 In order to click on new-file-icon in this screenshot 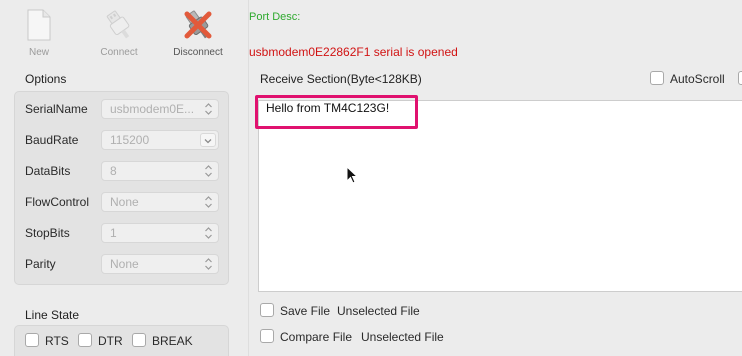, I will do `click(39, 25)`.